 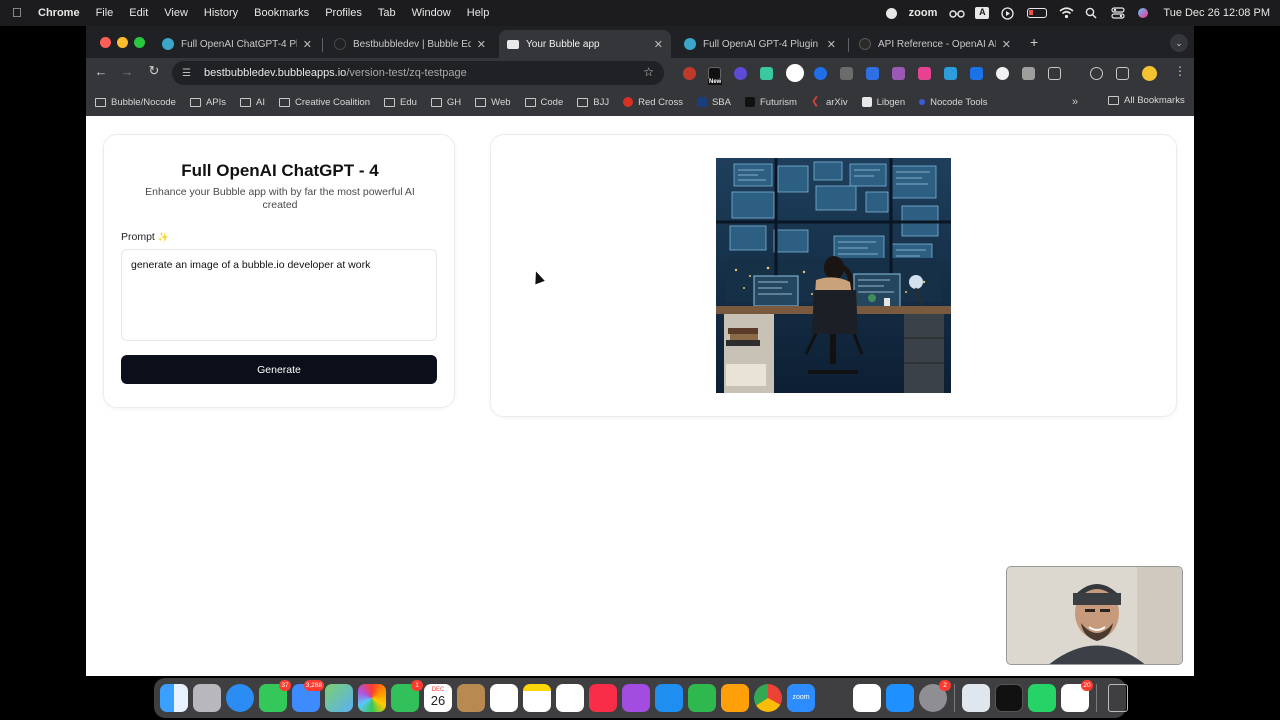 What do you see at coordinates (281, 13) in the screenshot?
I see `menu-bookmarks: Bookmarks` at bounding box center [281, 13].